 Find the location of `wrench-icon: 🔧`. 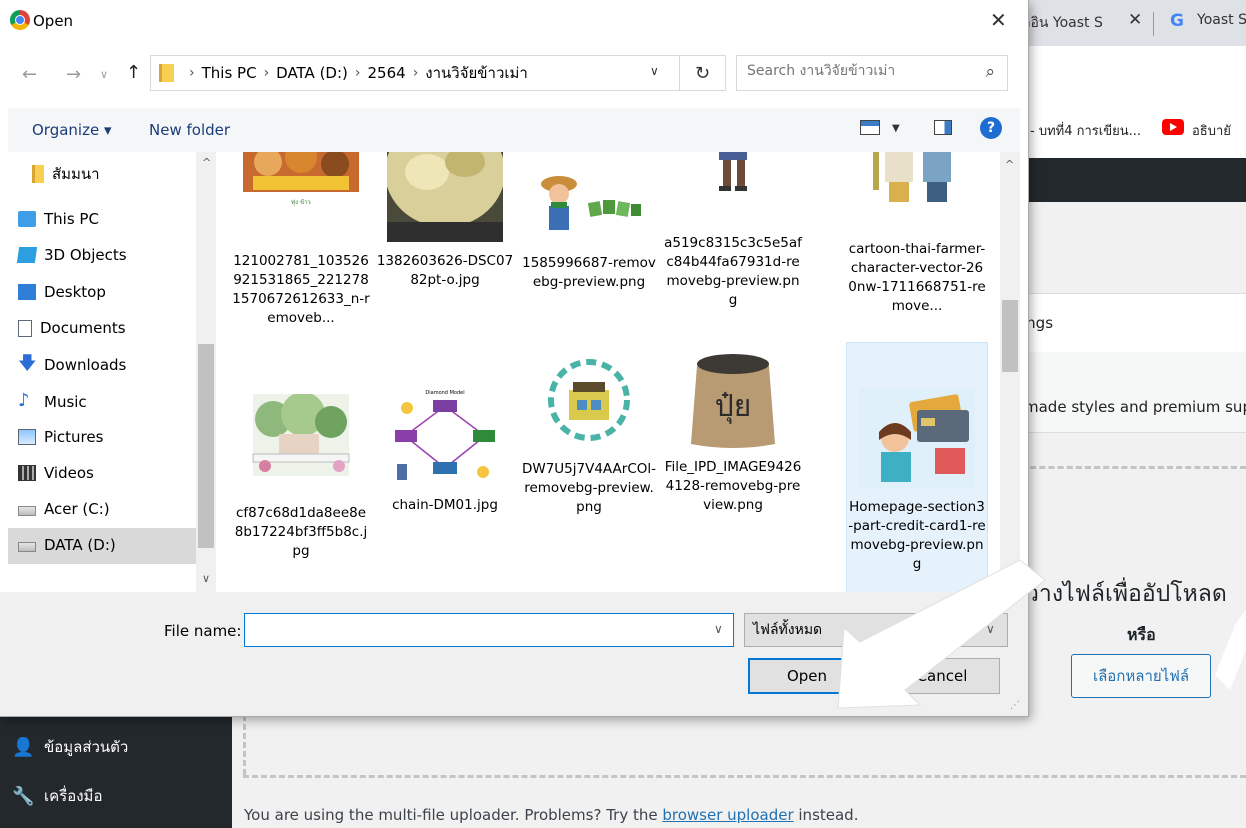

wrench-icon: 🔧 is located at coordinates (23, 796).